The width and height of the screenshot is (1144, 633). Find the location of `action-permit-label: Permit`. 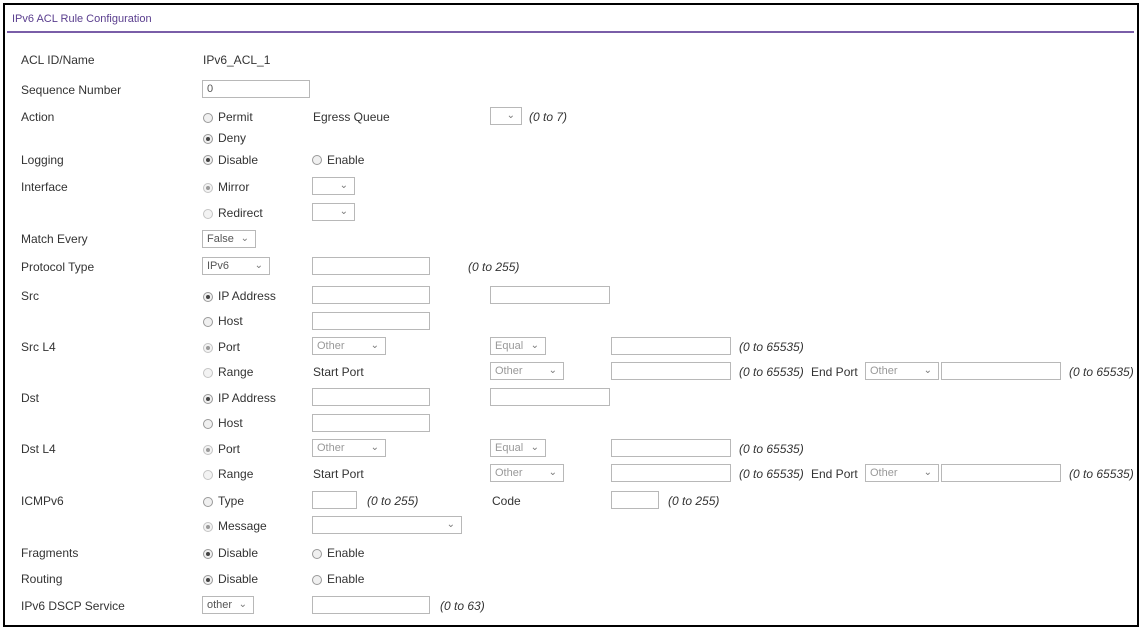

action-permit-label: Permit is located at coordinates (235, 117).